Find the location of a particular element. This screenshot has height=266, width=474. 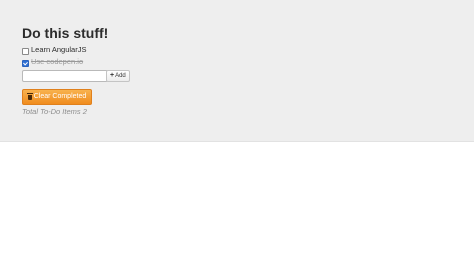

add-button: + Add is located at coordinates (118, 76).